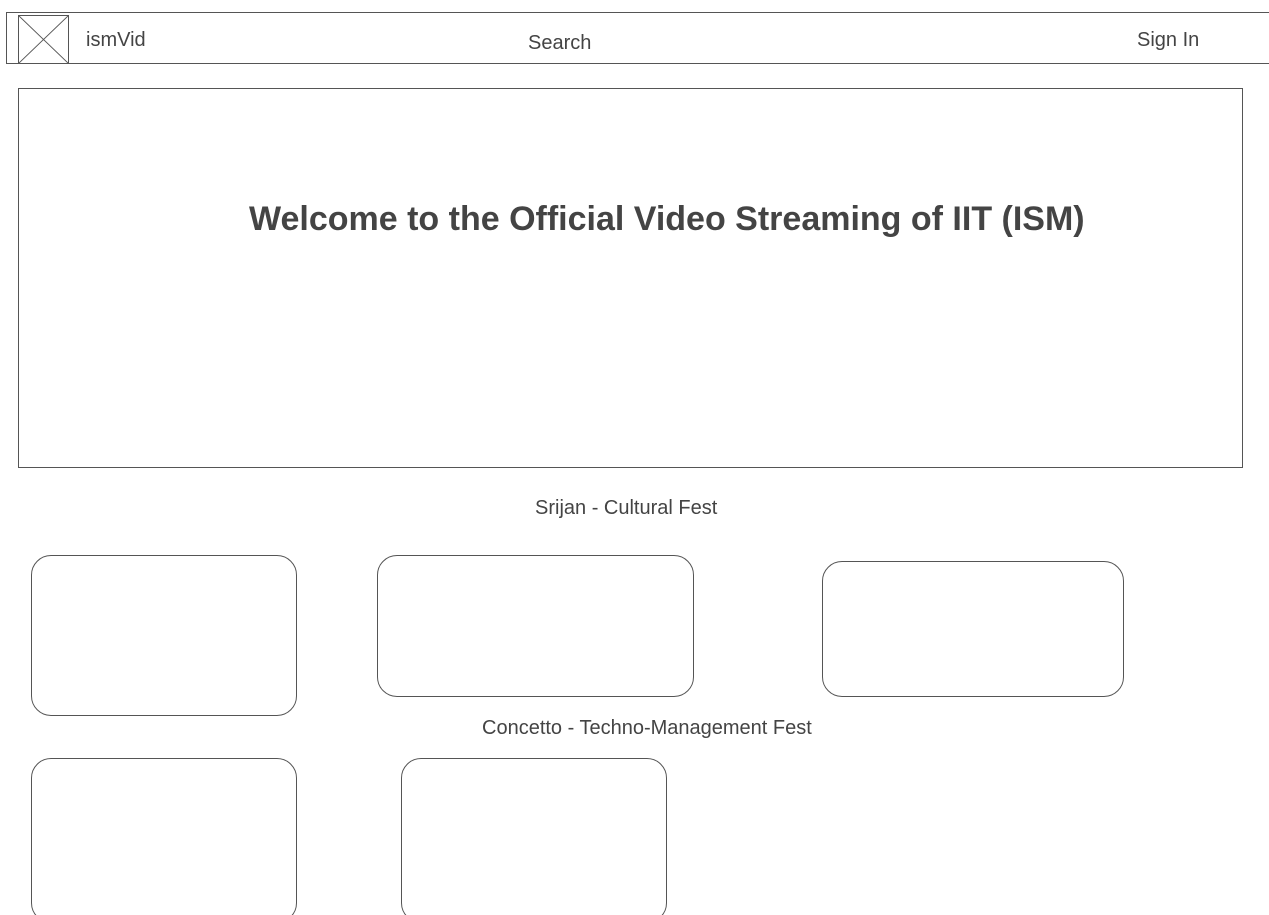 This screenshot has height=915, width=1269. What do you see at coordinates (1168, 40) in the screenshot?
I see `sign-in-link: Sign In` at bounding box center [1168, 40].